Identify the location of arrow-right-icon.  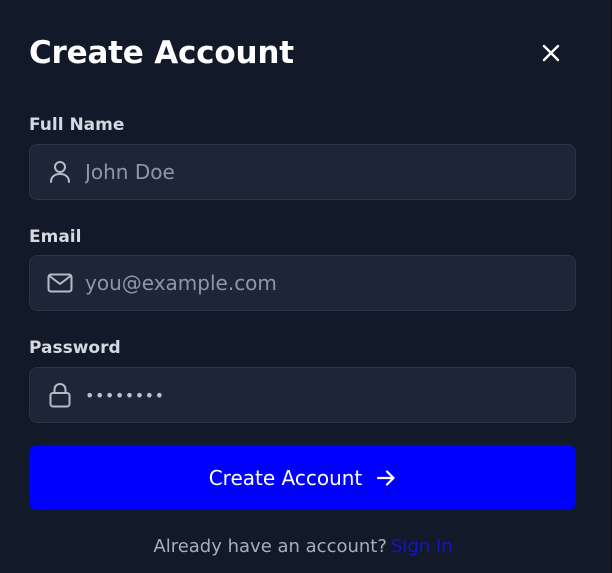
(386, 477).